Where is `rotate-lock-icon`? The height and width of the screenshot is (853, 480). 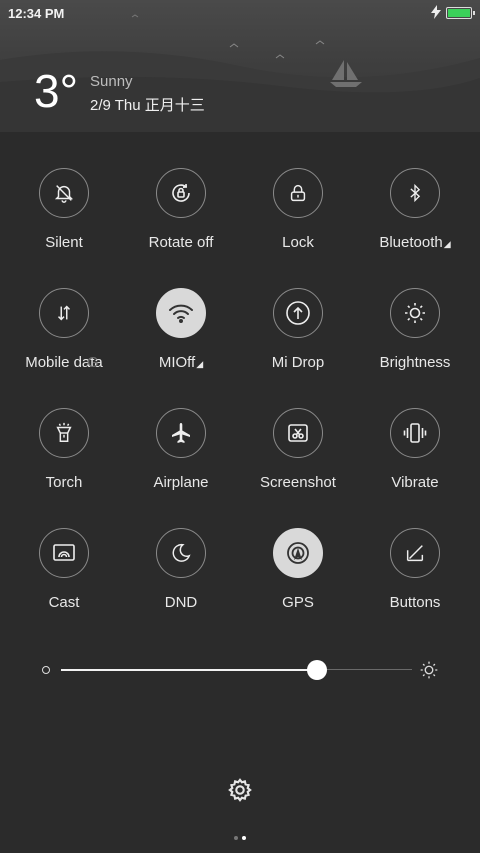 rotate-lock-icon is located at coordinates (181, 192).